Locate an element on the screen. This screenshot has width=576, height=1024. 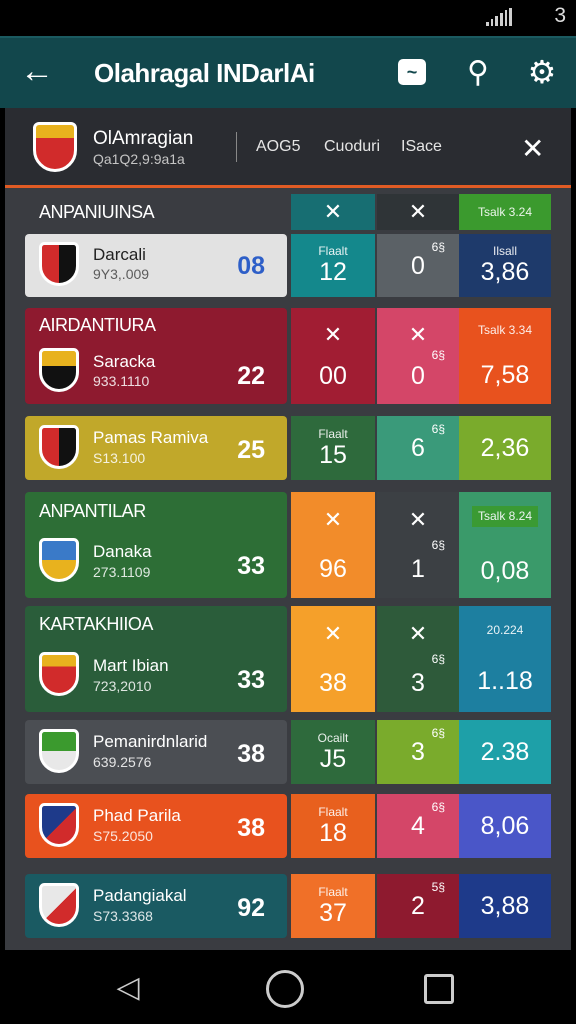
odds-cell: 2.38 is located at coordinates (505, 752).